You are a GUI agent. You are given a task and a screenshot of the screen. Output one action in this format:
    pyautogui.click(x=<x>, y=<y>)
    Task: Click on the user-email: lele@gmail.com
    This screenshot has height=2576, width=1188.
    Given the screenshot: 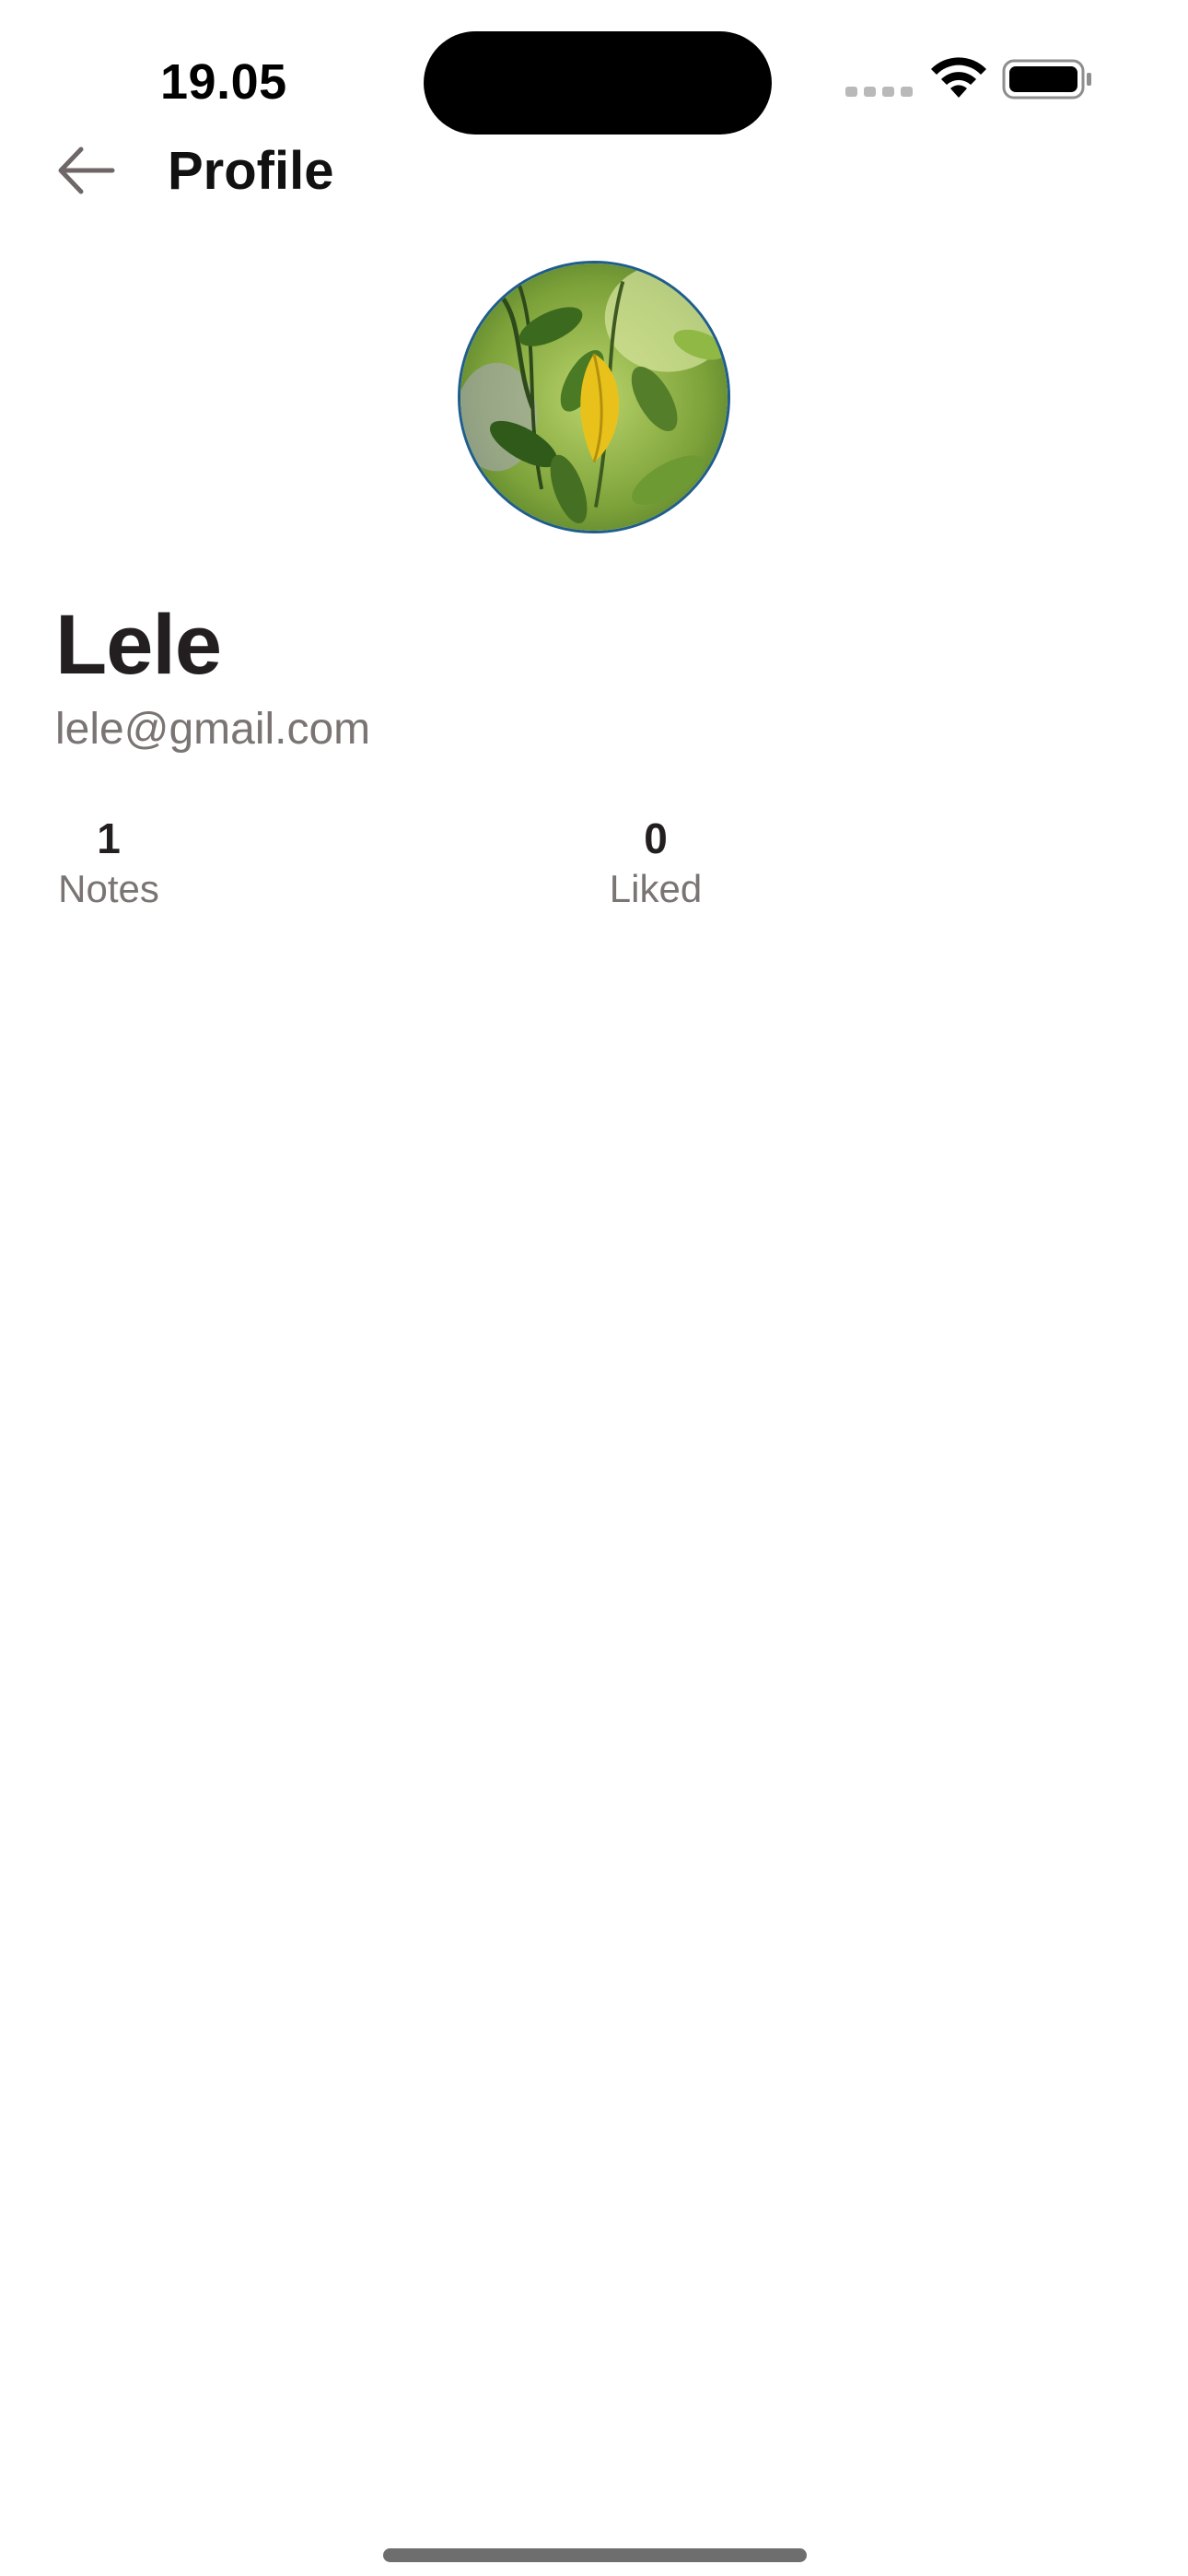 What is the action you would take?
    pyautogui.click(x=213, y=729)
    